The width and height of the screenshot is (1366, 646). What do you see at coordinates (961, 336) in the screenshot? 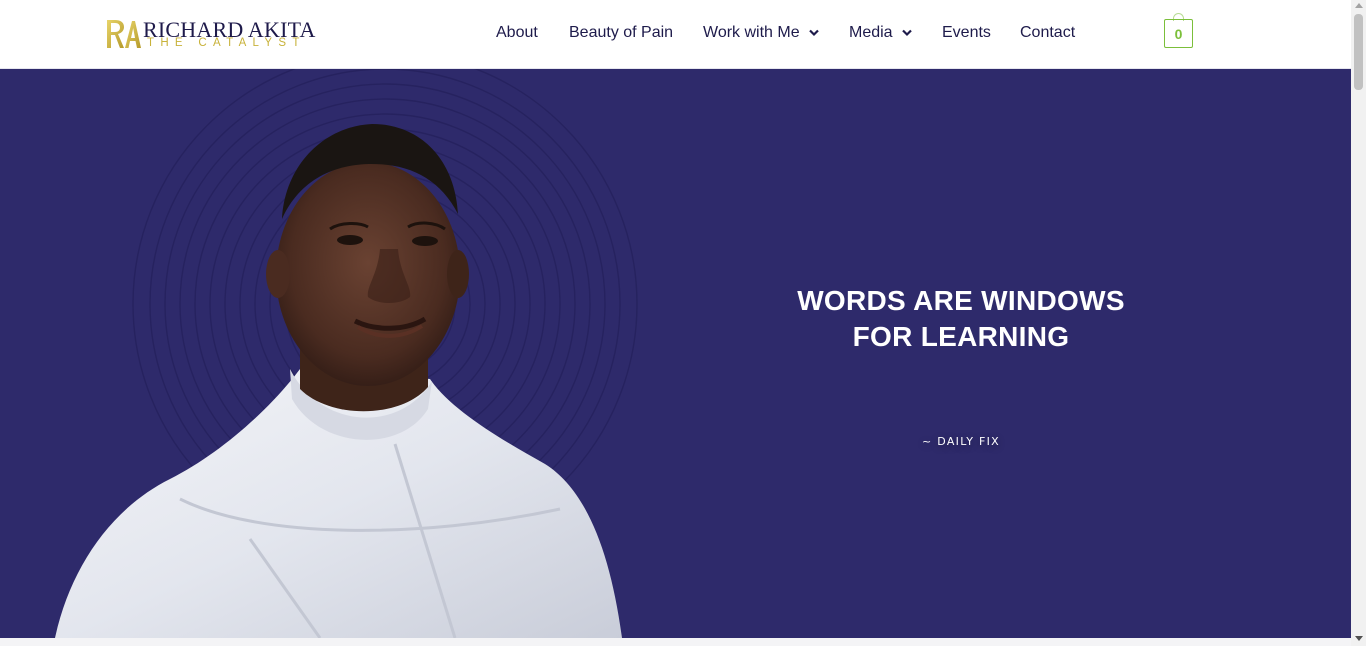
I see `quote-line-2: FOR LEARNING` at bounding box center [961, 336].